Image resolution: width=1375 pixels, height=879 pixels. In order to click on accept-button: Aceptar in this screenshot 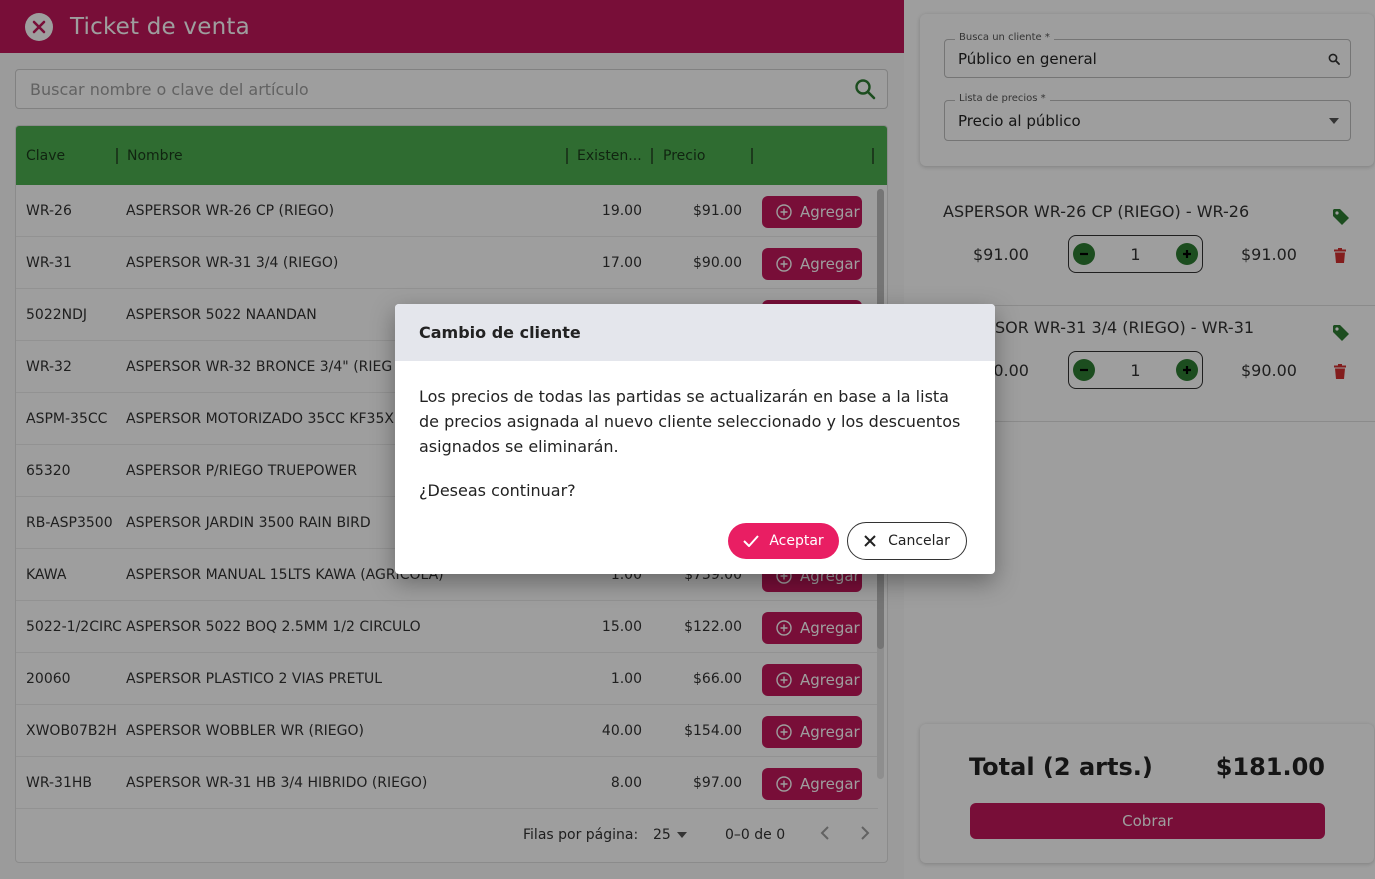, I will do `click(783, 541)`.